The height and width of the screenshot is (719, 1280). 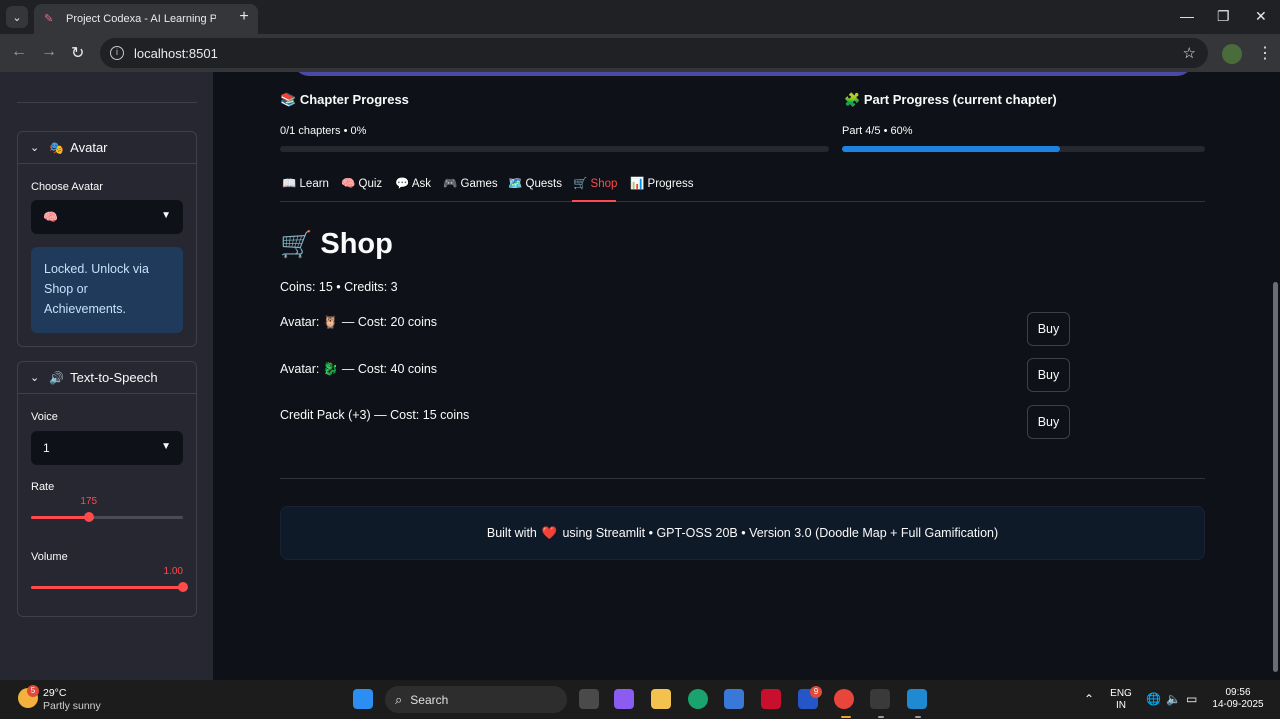 What do you see at coordinates (88, 517) in the screenshot?
I see `rate-slider-thumb` at bounding box center [88, 517].